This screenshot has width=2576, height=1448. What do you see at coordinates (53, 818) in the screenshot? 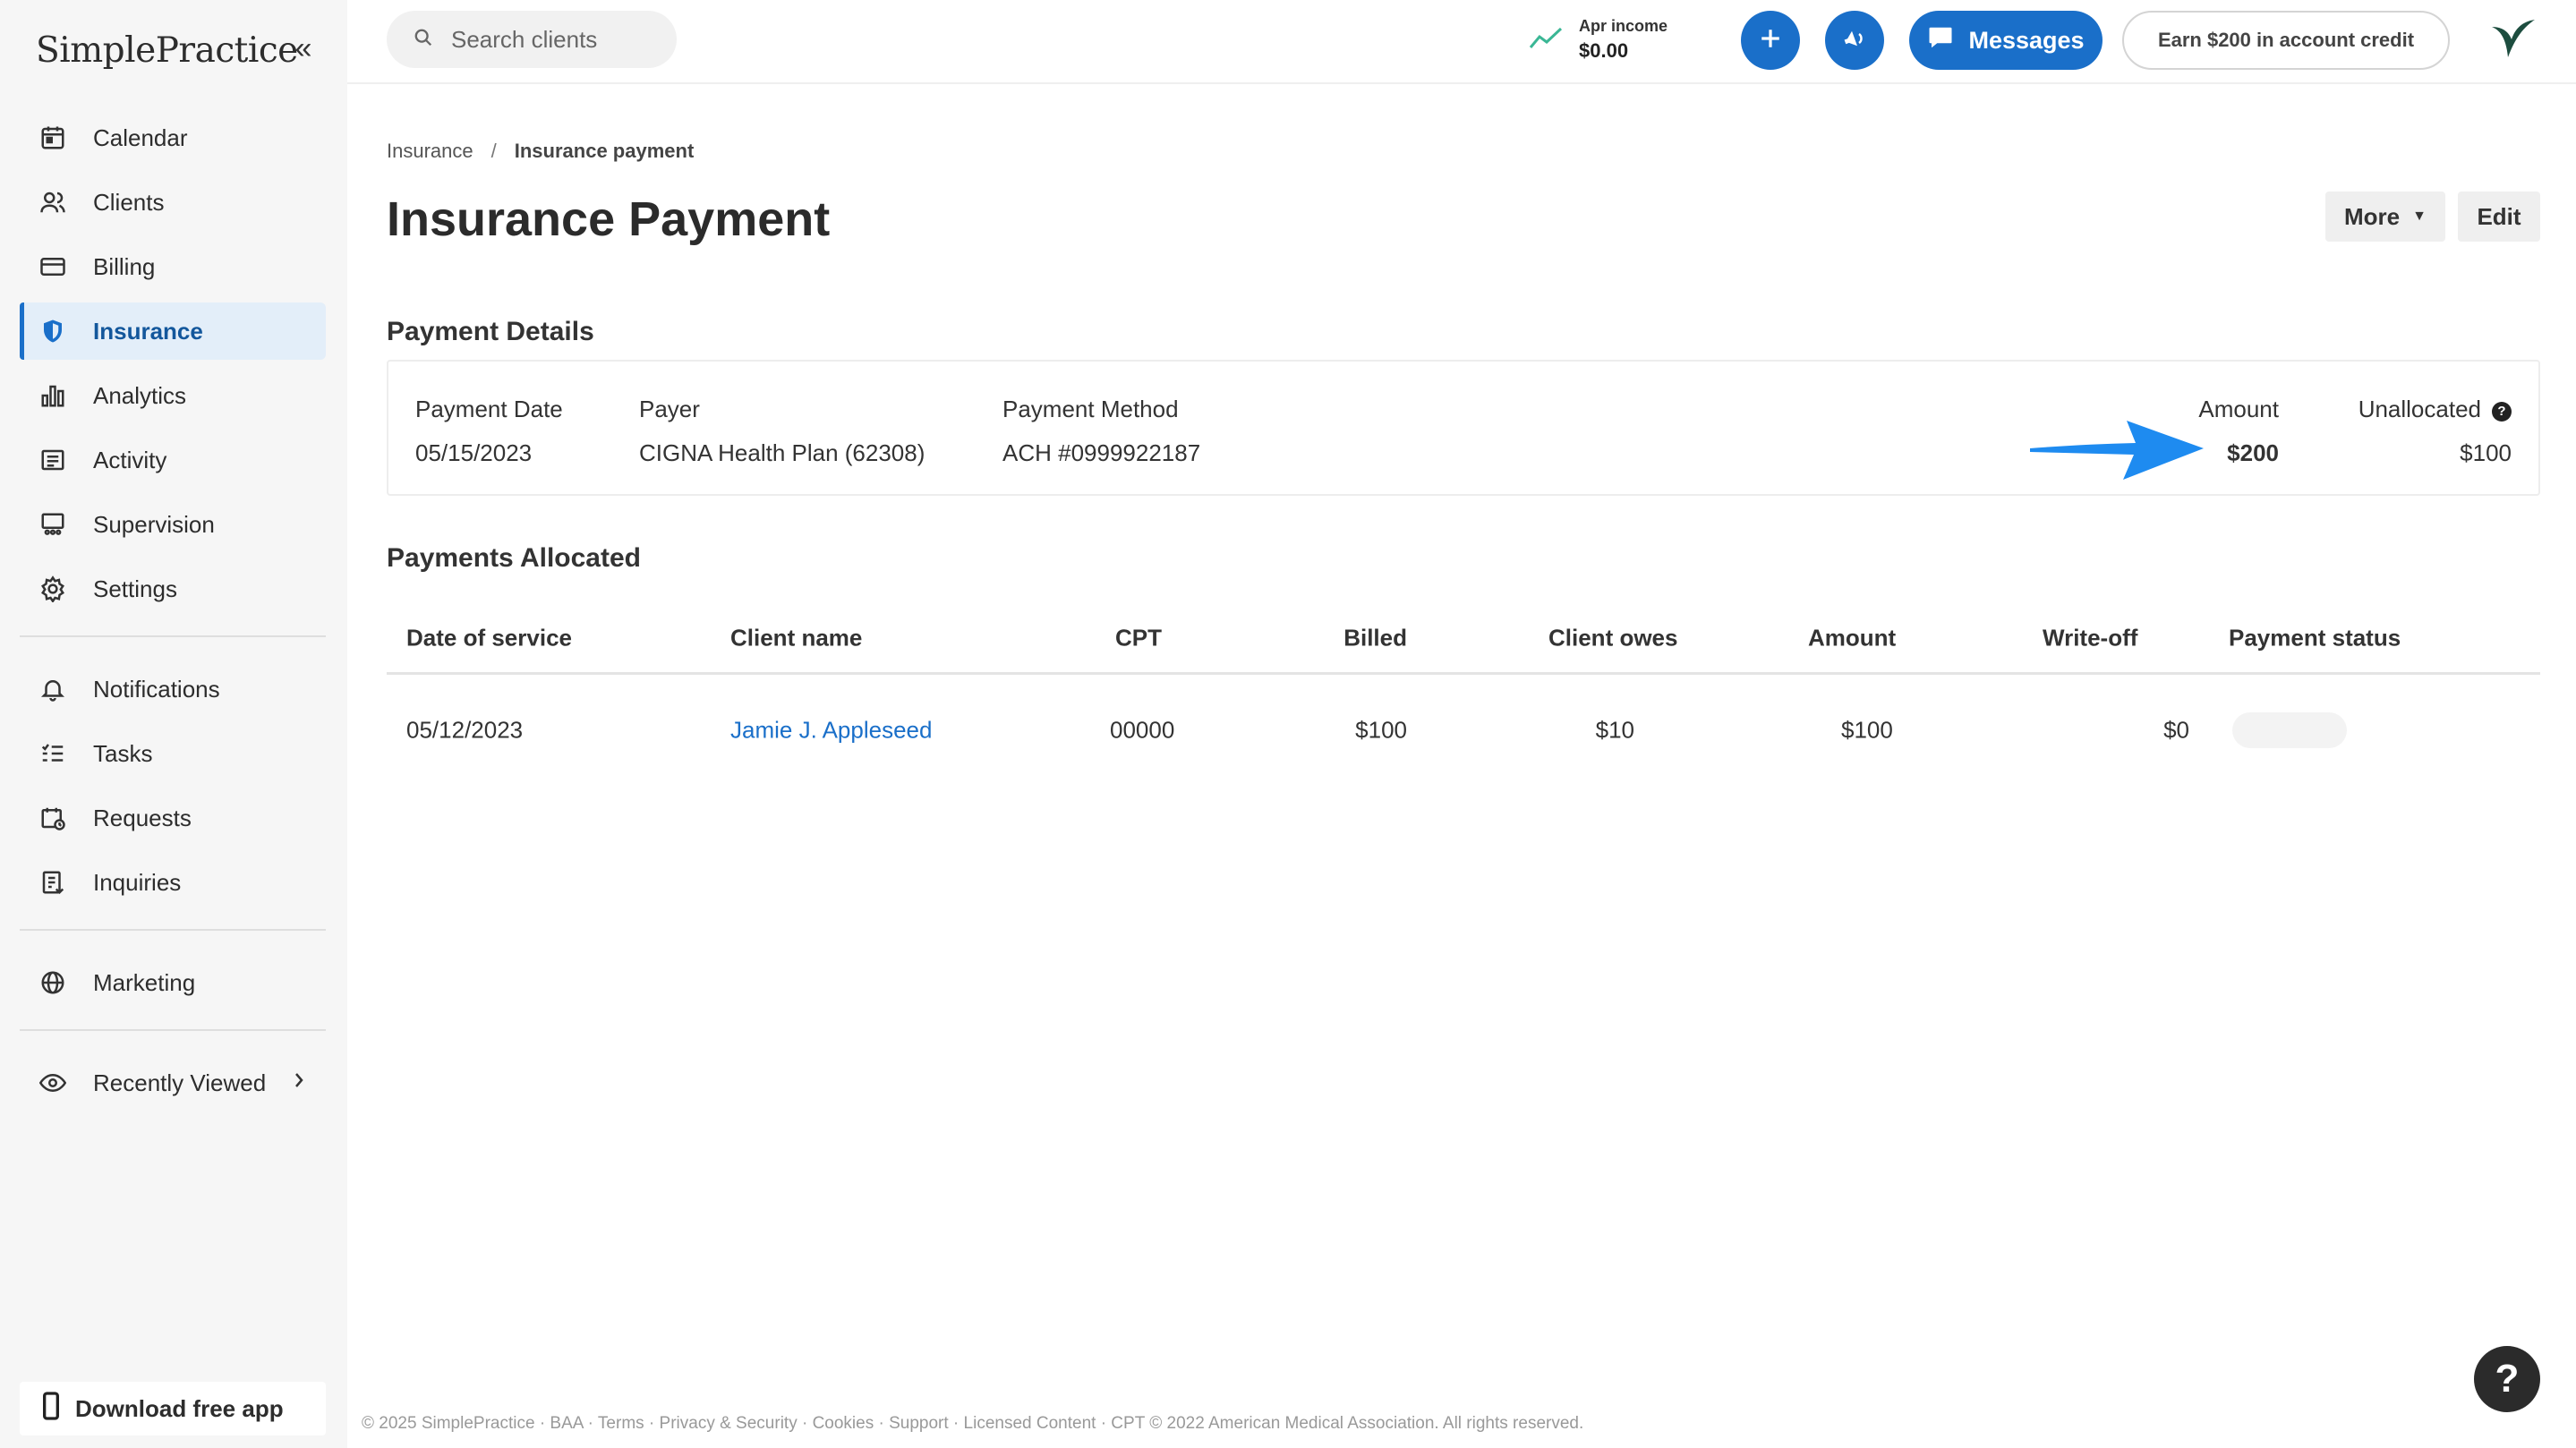
I see `requests-icon` at bounding box center [53, 818].